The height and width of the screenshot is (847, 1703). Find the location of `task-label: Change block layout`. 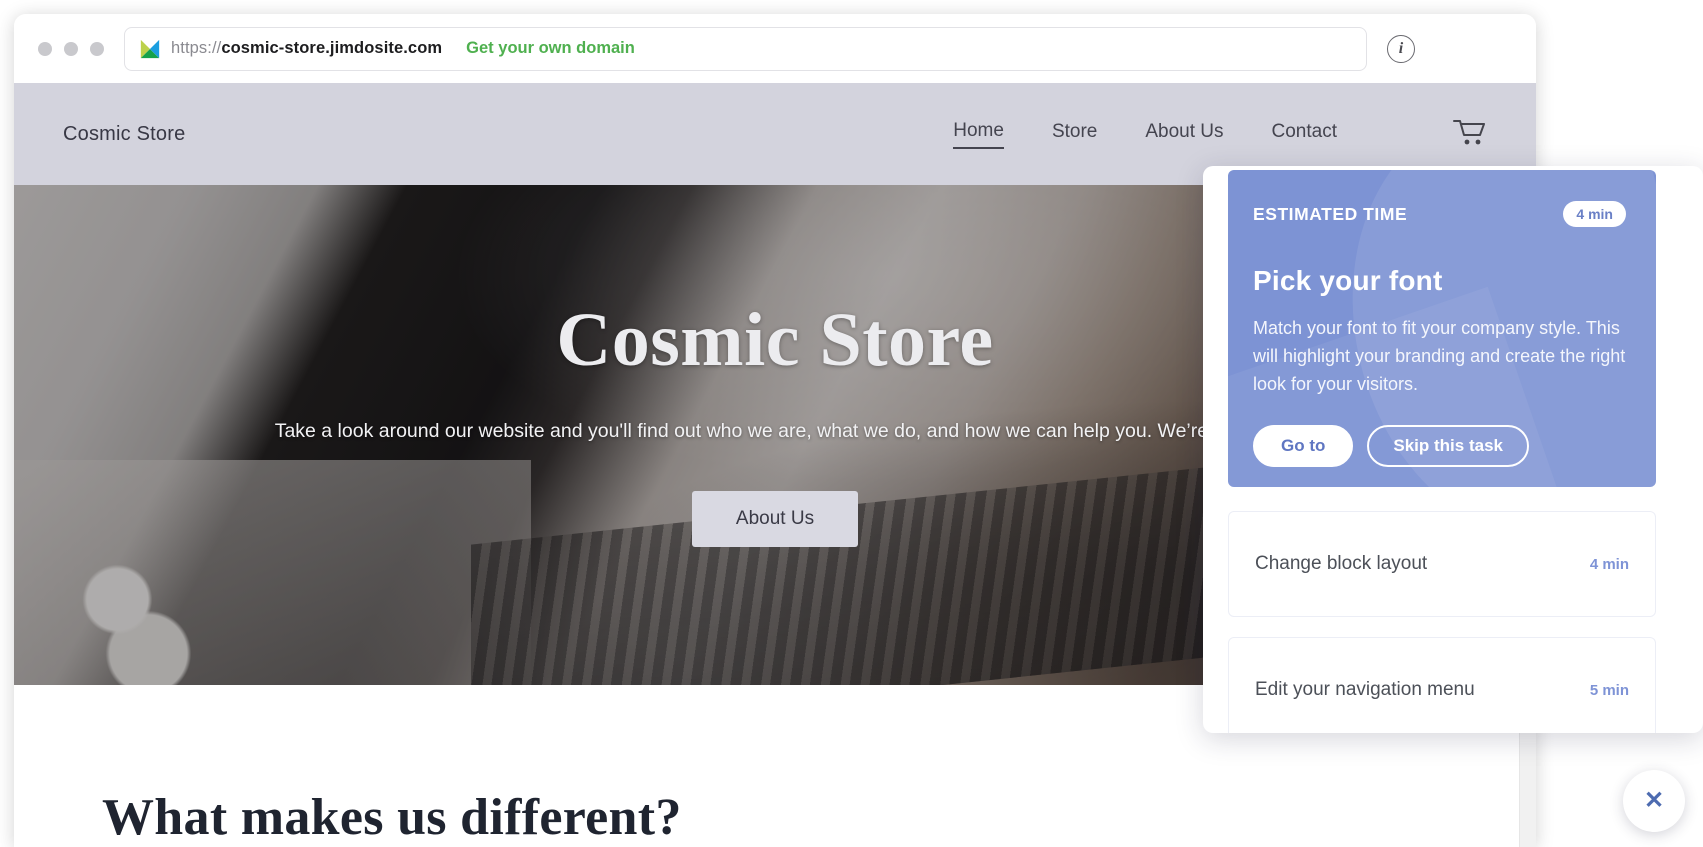

task-label: Change block layout is located at coordinates (1341, 563).